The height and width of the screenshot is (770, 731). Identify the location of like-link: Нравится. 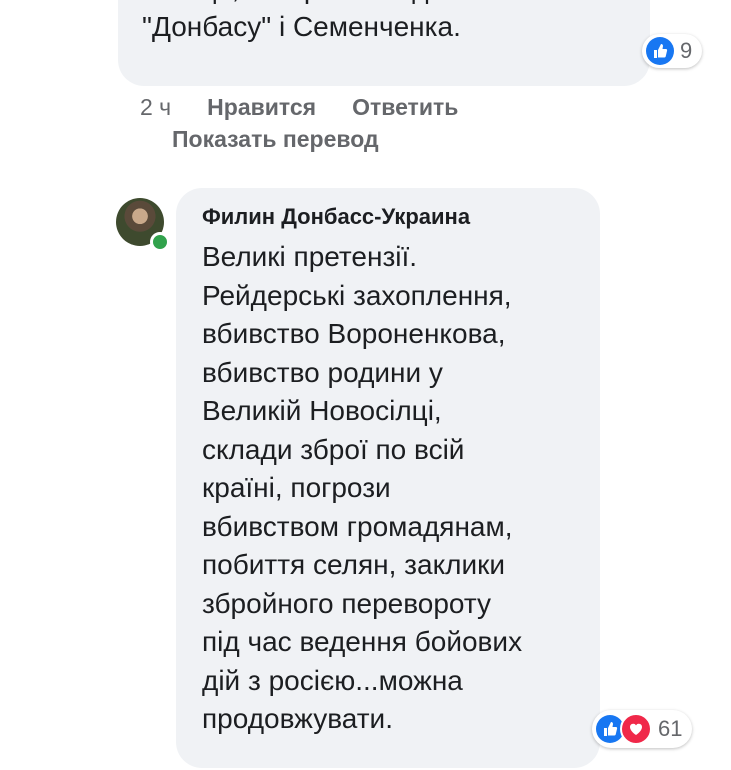
(261, 107).